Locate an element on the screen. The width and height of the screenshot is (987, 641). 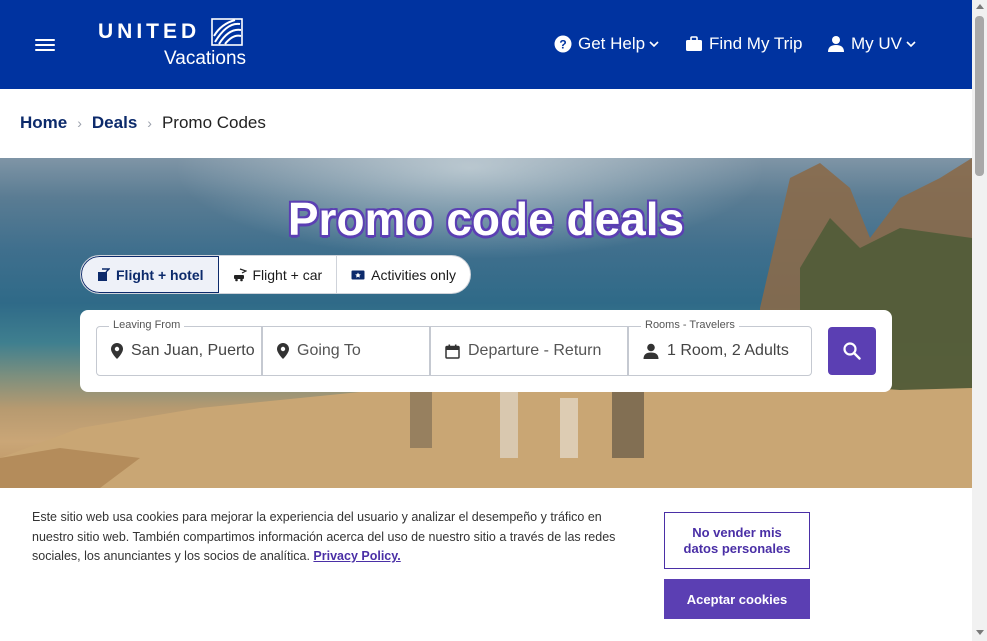
find-my-trip-link: Find My Trip is located at coordinates (744, 44).